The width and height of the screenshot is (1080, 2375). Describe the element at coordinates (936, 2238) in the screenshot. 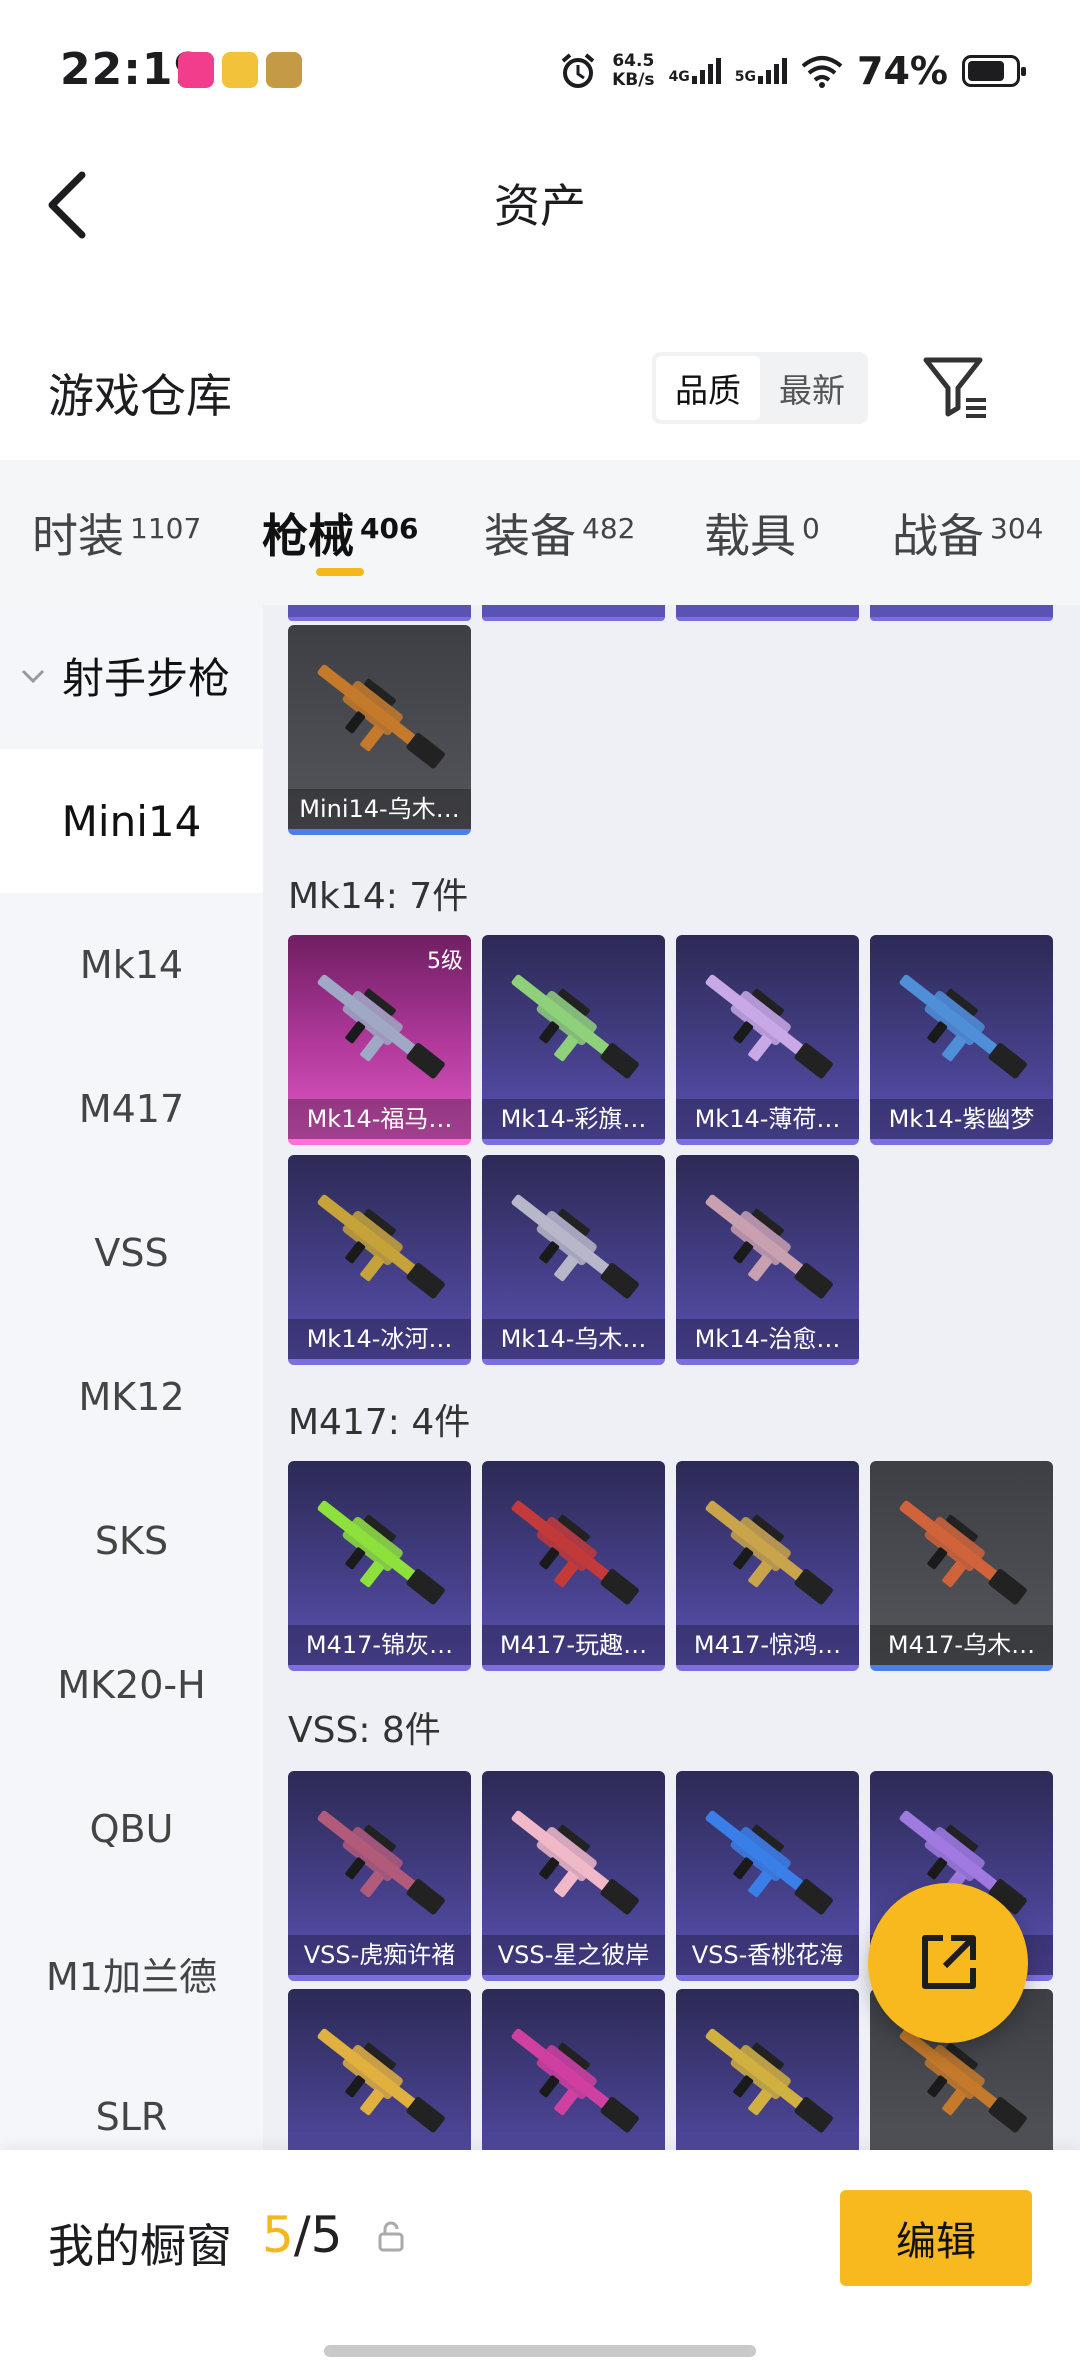

I see `edit-button: 编辑` at that location.